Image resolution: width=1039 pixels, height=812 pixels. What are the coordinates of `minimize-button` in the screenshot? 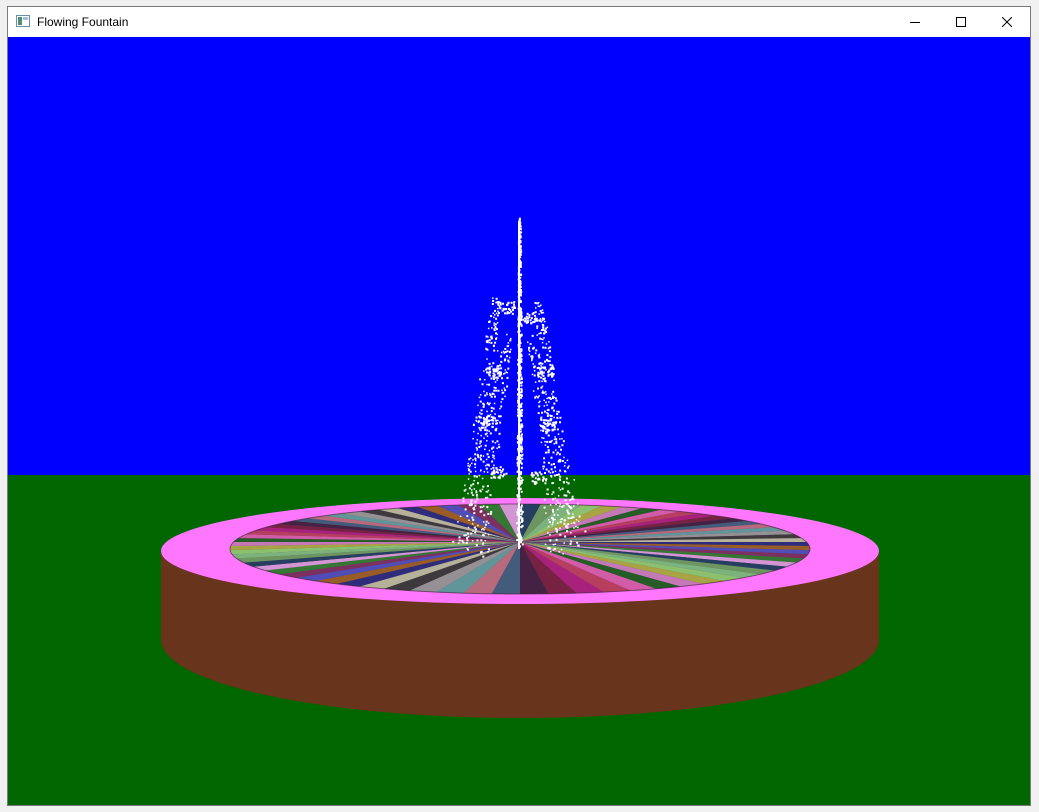 It's located at (915, 22).